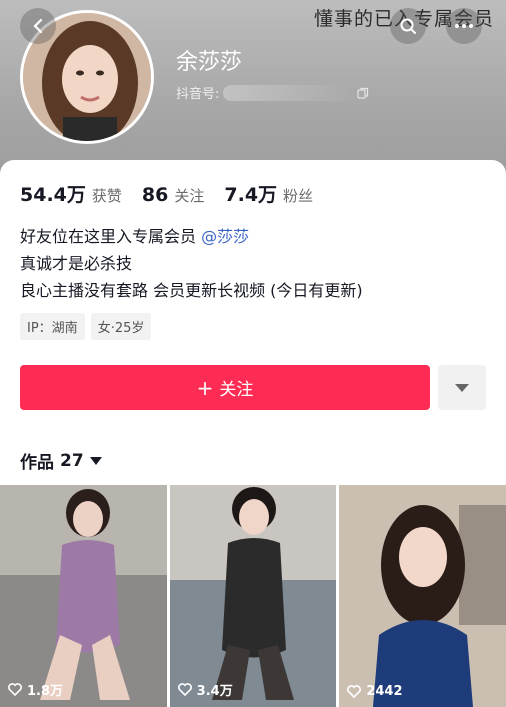 This screenshot has width=506, height=707. Describe the element at coordinates (236, 390) in the screenshot. I see `follow-button-label: 关注` at that location.